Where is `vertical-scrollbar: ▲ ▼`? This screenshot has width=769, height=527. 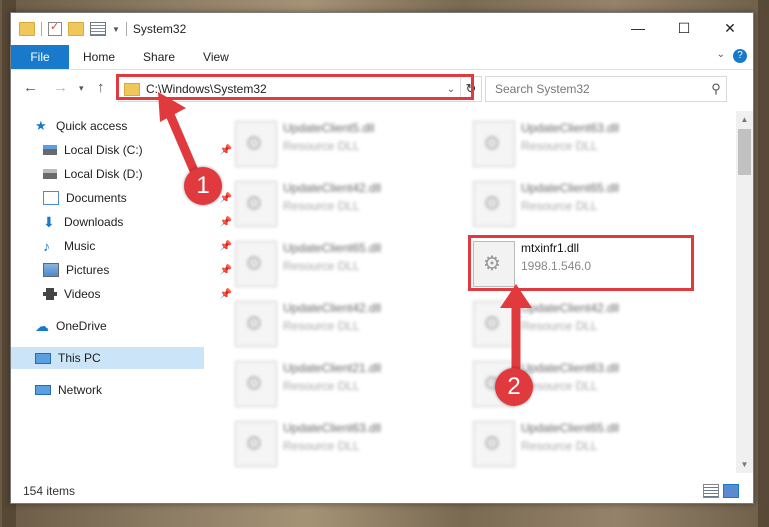 vertical-scrollbar: ▲ ▼ is located at coordinates (744, 292).